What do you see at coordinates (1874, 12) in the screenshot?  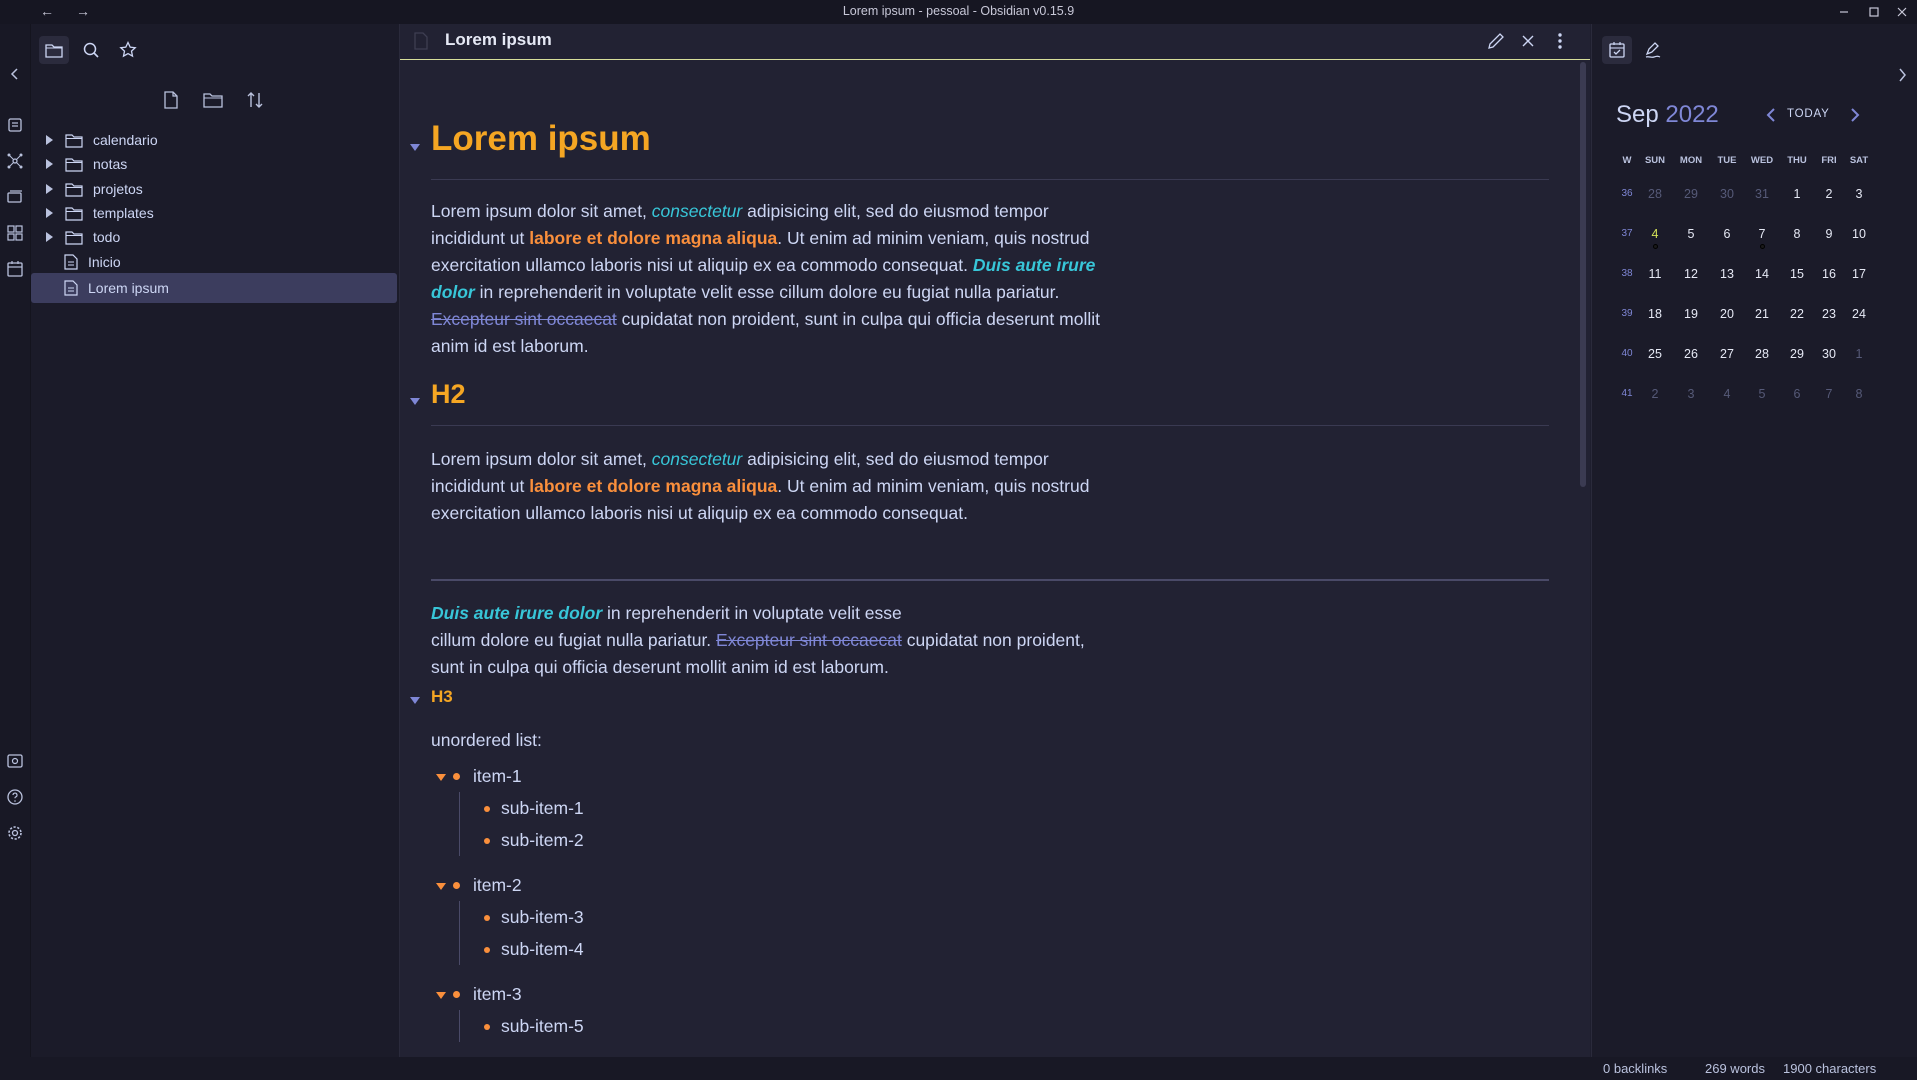 I see `maximize-icon` at bounding box center [1874, 12].